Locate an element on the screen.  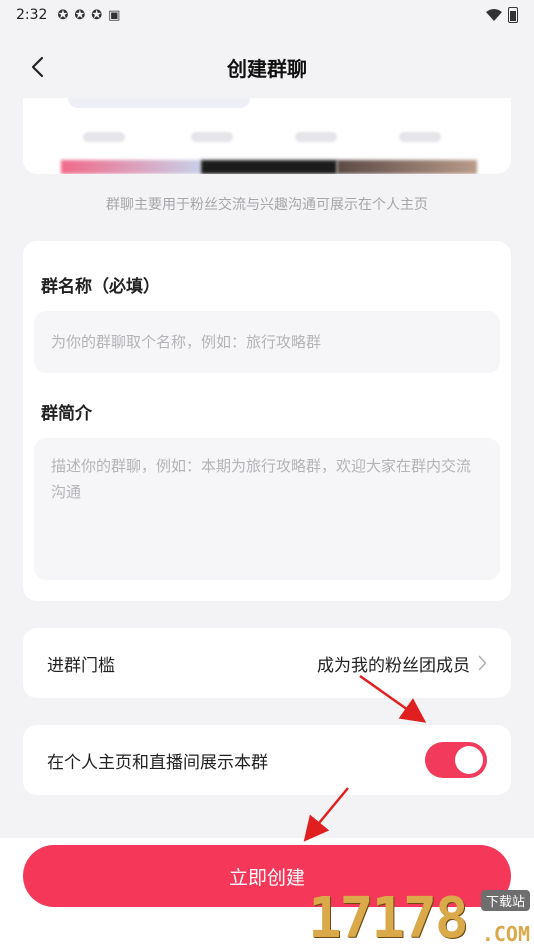
back-button is located at coordinates (37, 67).